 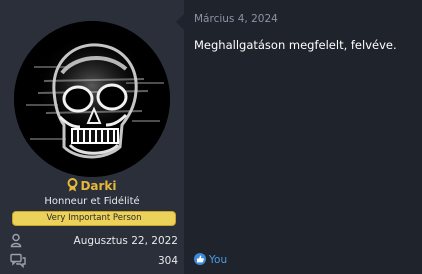 I want to click on reactions-bar: You, so click(x=210, y=260).